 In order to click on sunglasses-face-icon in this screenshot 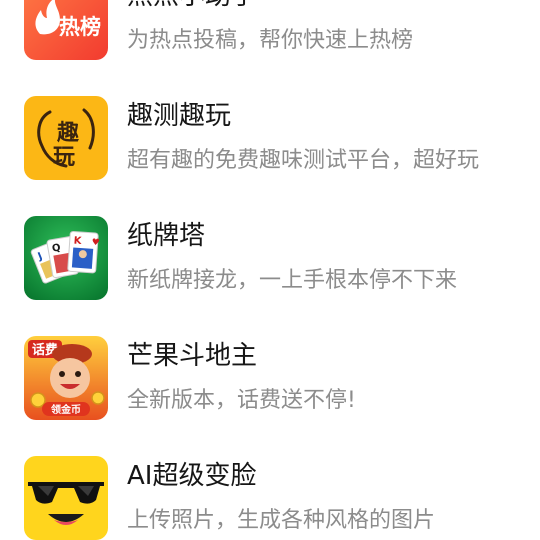, I will do `click(66, 498)`.